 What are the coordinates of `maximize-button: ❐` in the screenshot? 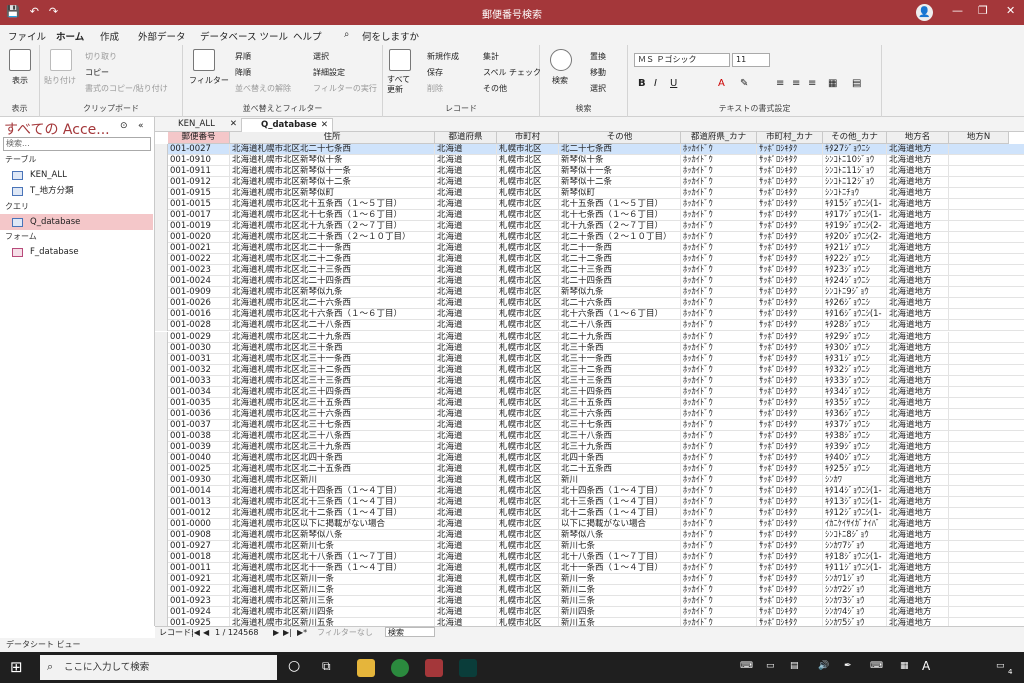 It's located at (983, 10).